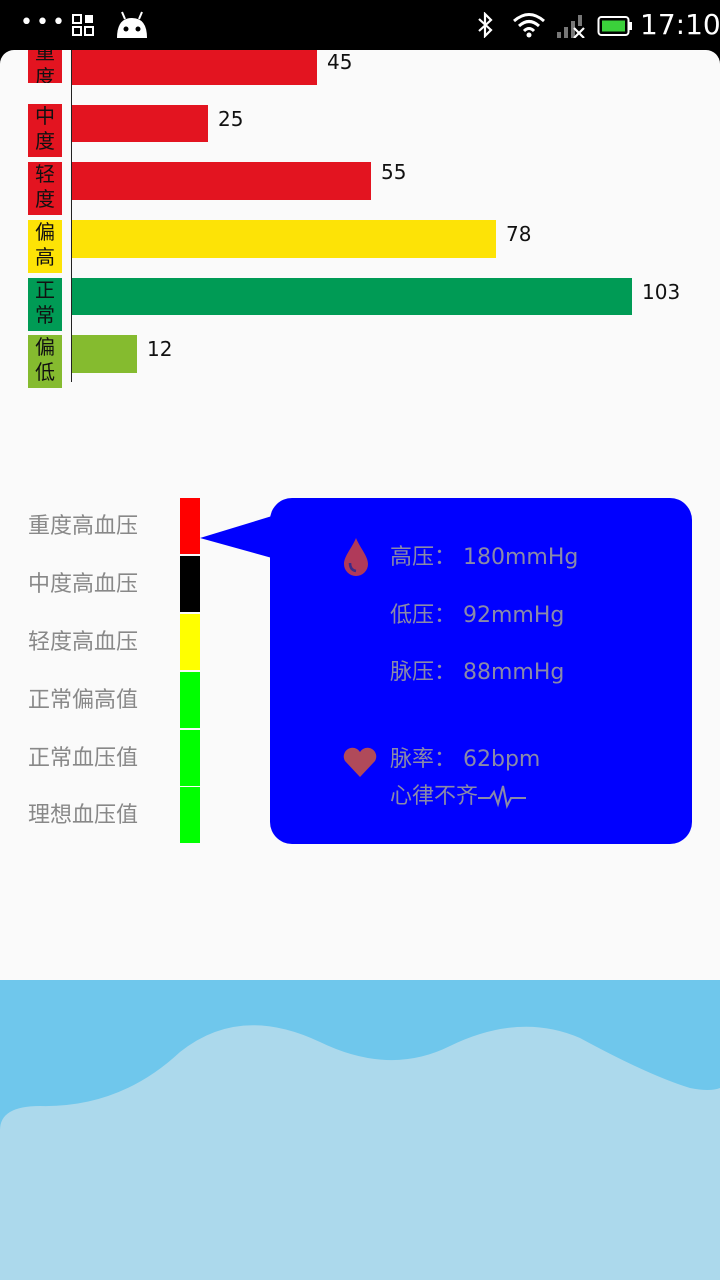  Describe the element at coordinates (83, 815) in the screenshot. I see `legend-label: 理想血压值` at that location.